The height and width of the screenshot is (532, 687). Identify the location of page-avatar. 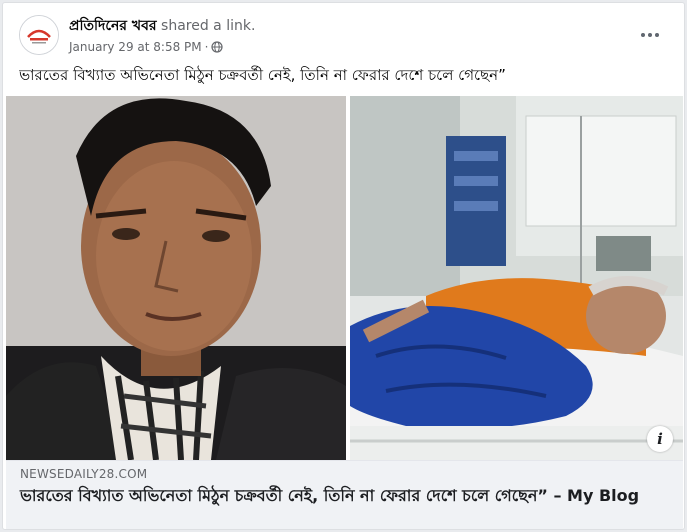
(39, 35).